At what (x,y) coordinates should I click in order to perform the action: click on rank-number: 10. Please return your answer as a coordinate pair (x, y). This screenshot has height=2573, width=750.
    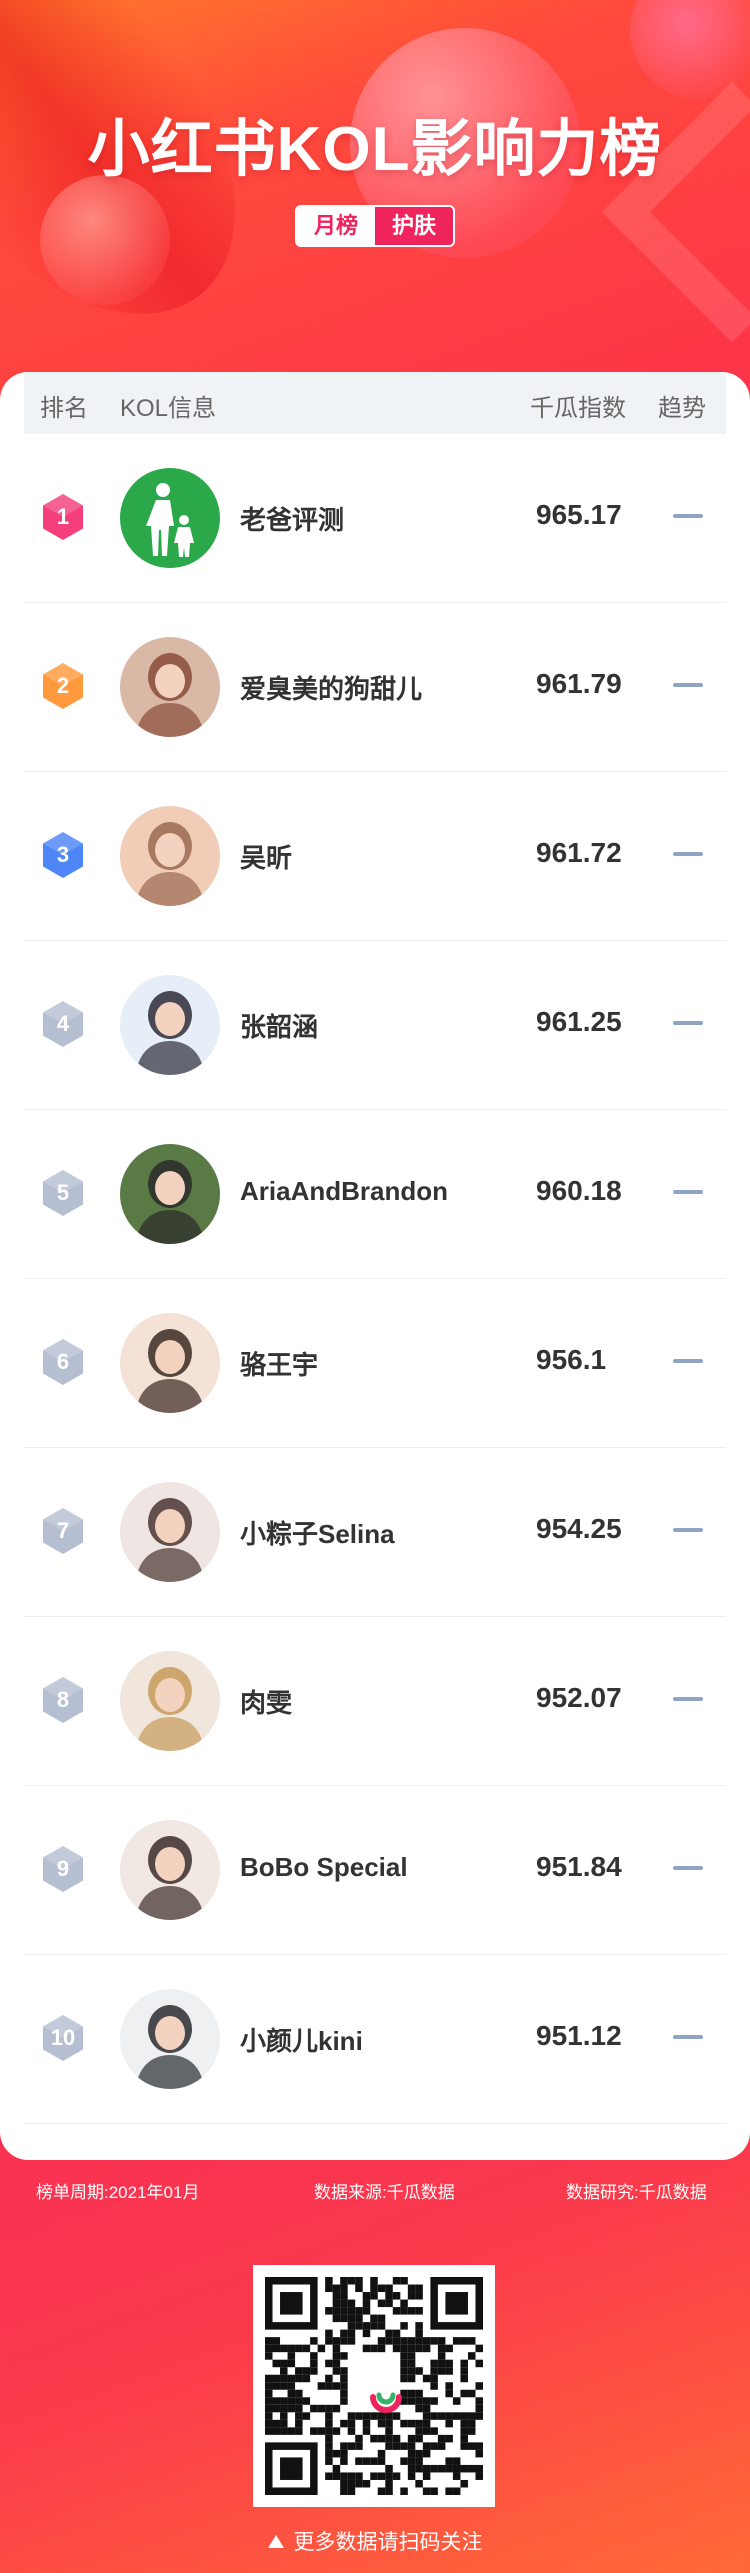
    Looking at the image, I should click on (63, 2037).